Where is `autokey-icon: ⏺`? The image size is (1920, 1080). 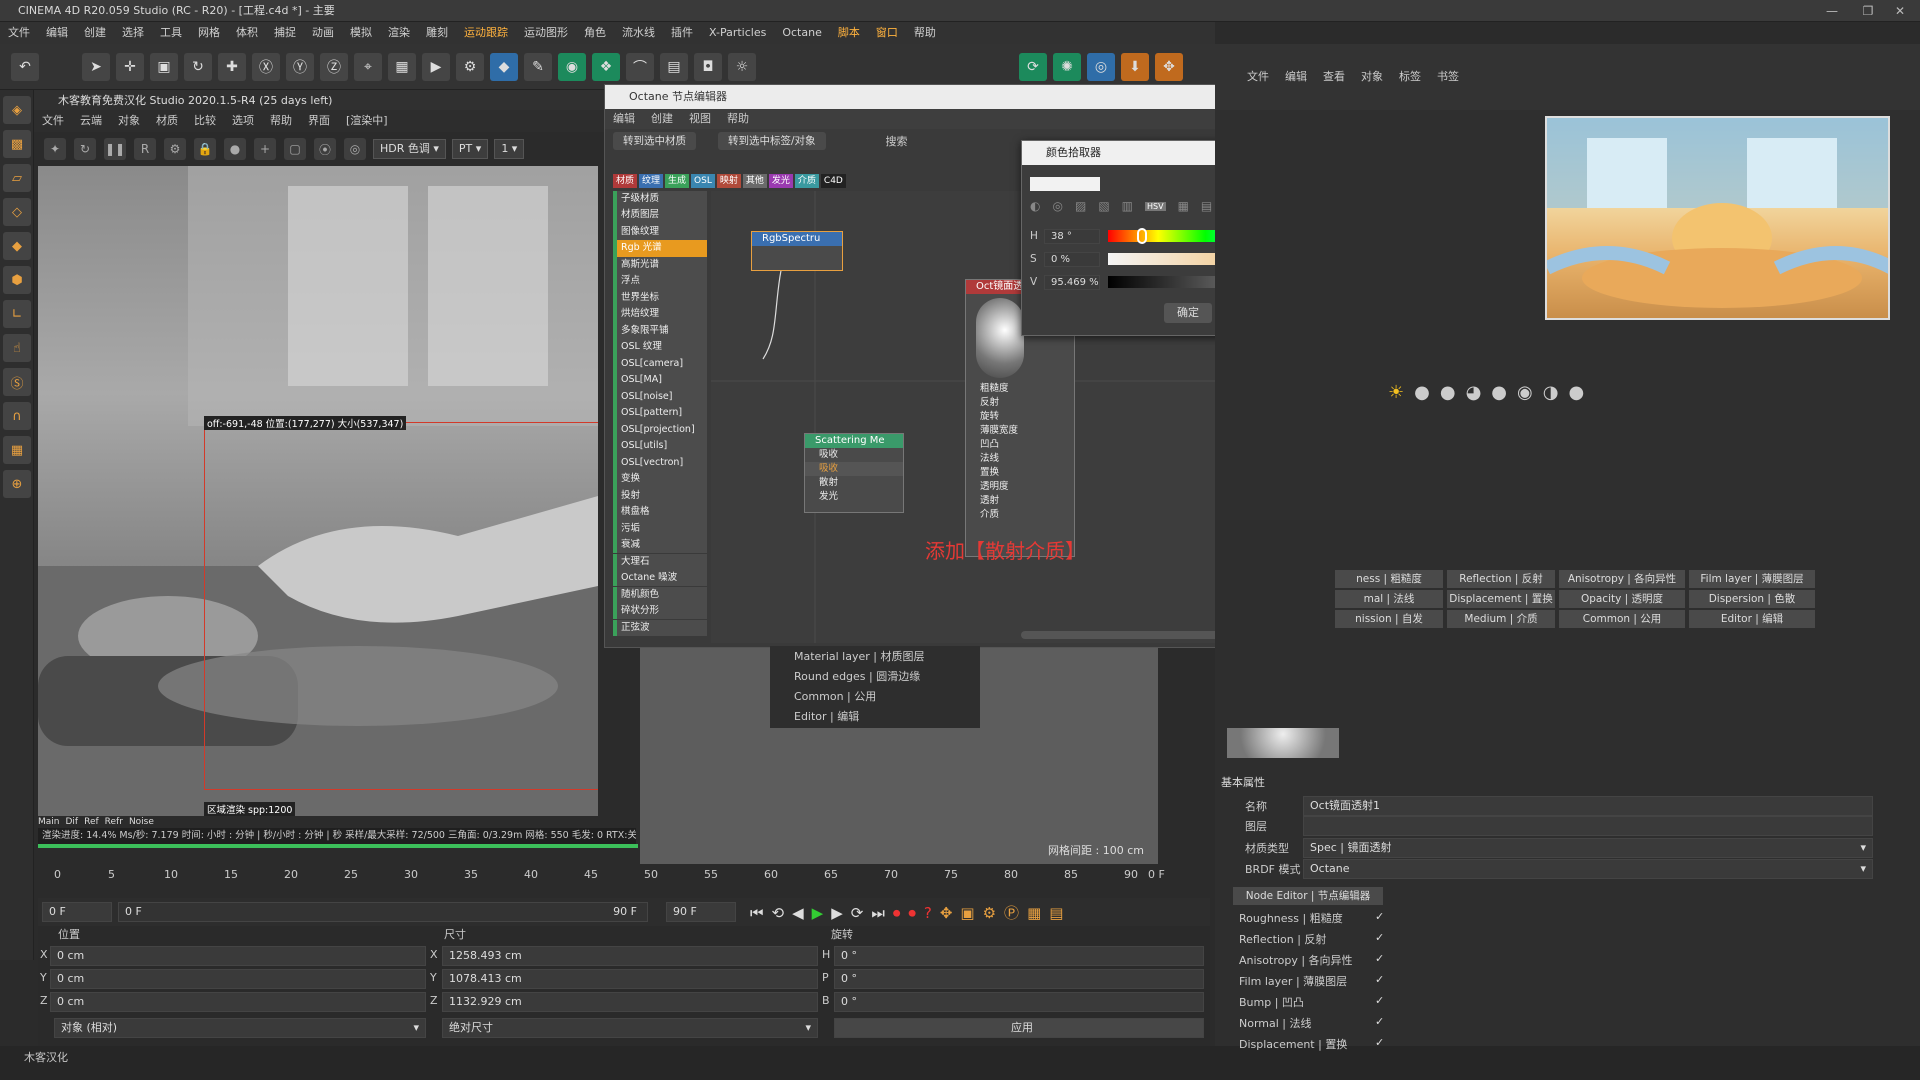
autokey-icon: ⏺ is located at coordinates (912, 913).